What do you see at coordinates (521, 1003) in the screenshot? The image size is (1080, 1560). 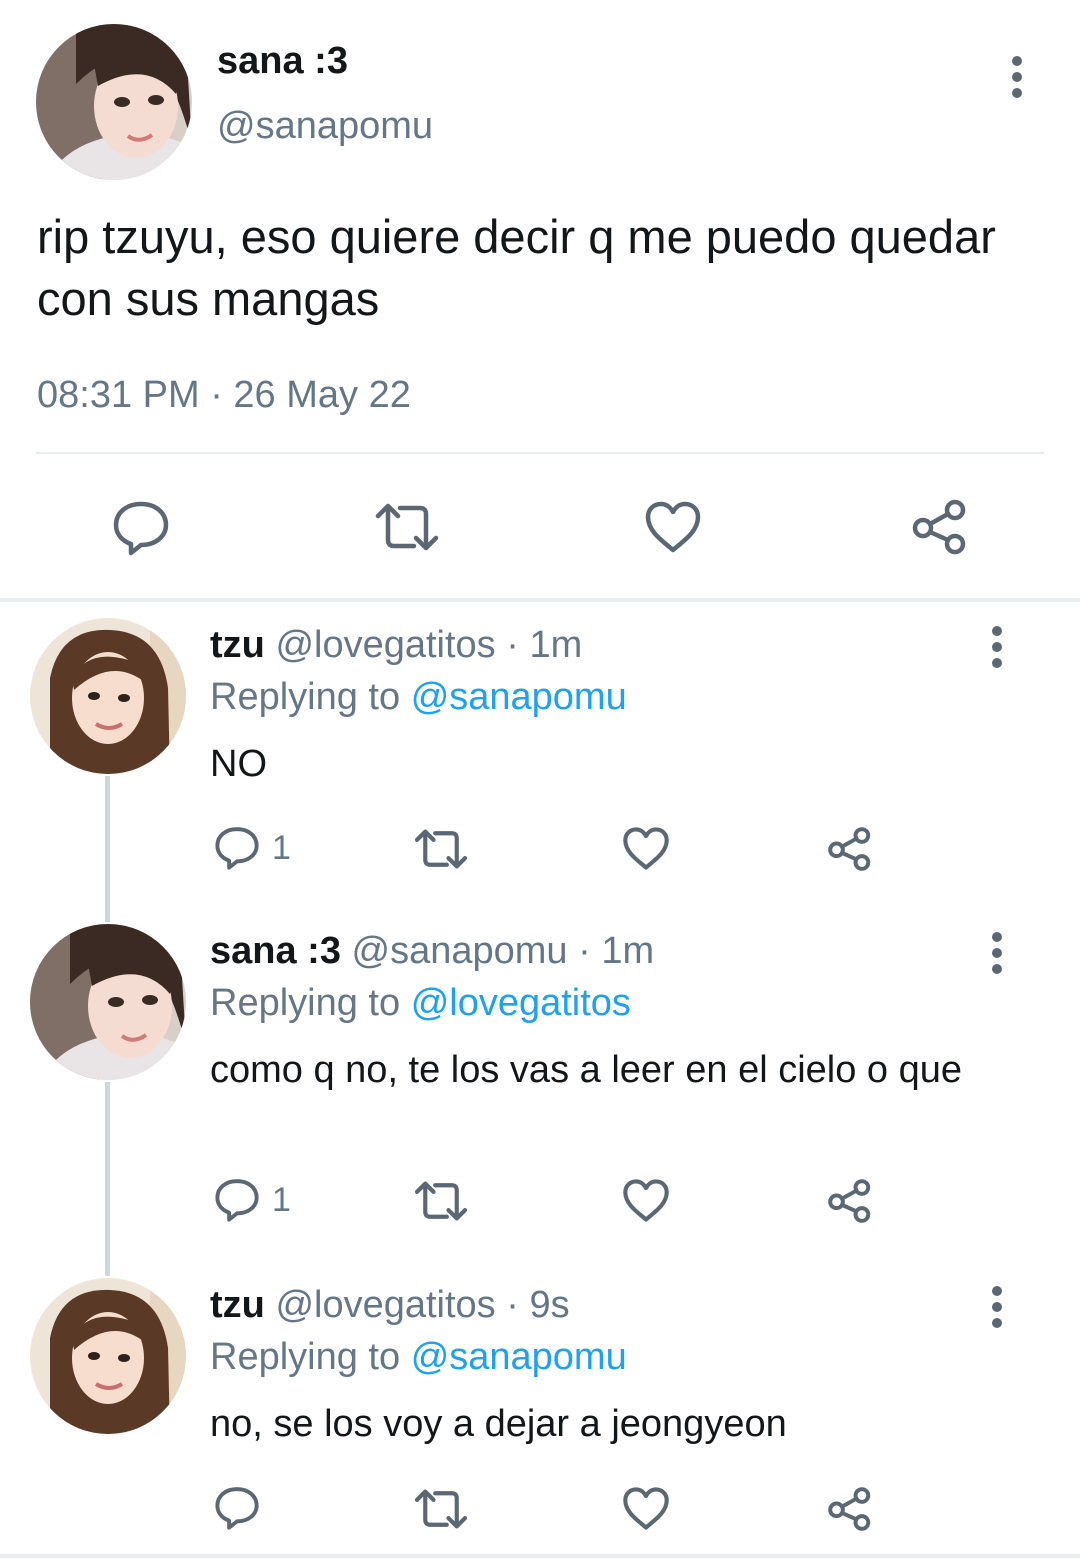 I see `replying-to-mention: @lovegatitos` at bounding box center [521, 1003].